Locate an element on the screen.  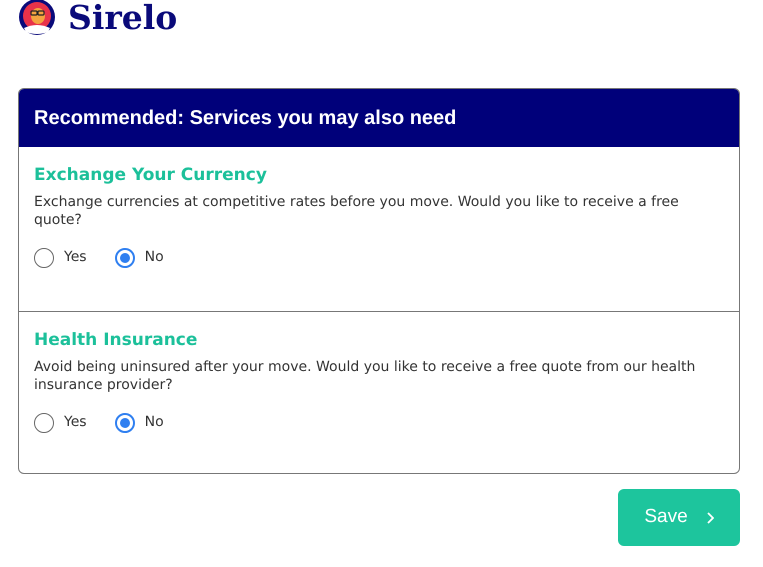
panel-title: Recommended: Services you may also need is located at coordinates (245, 118).